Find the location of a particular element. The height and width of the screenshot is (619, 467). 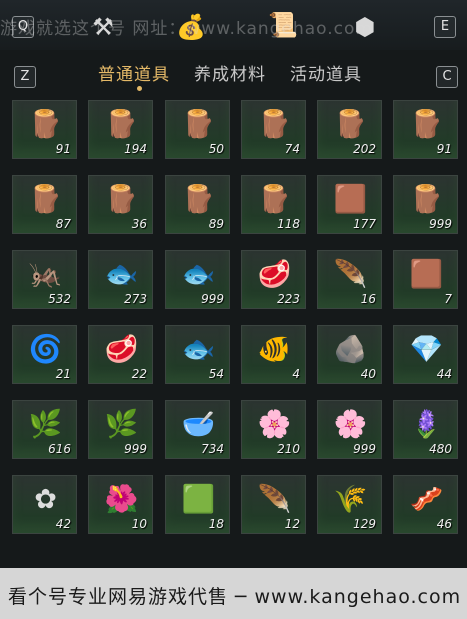

item-quantity: 616 is located at coordinates (59, 449).